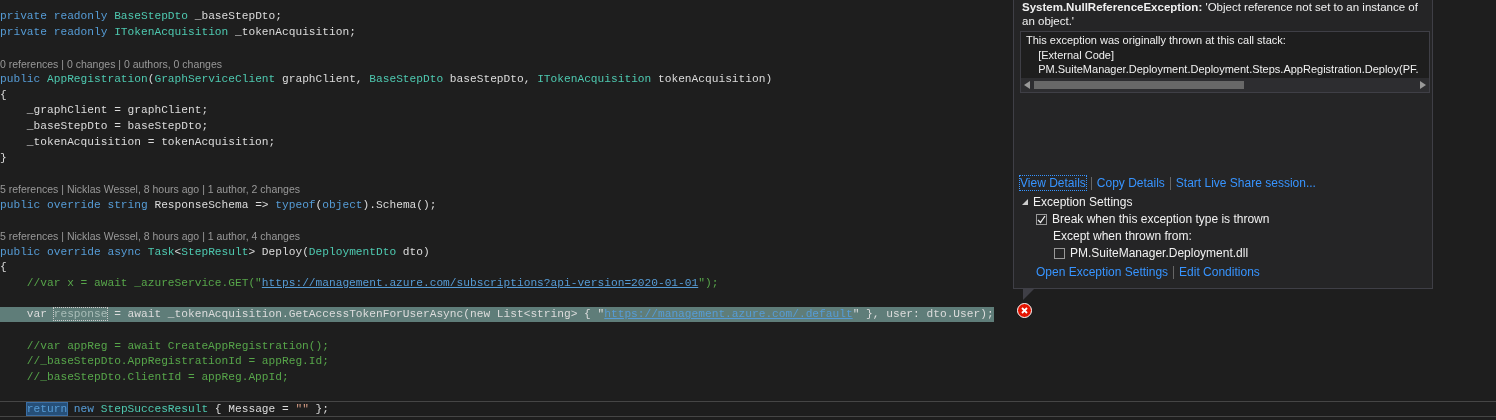 The height and width of the screenshot is (420, 1496). What do you see at coordinates (1025, 202) in the screenshot?
I see `collapse-icon` at bounding box center [1025, 202].